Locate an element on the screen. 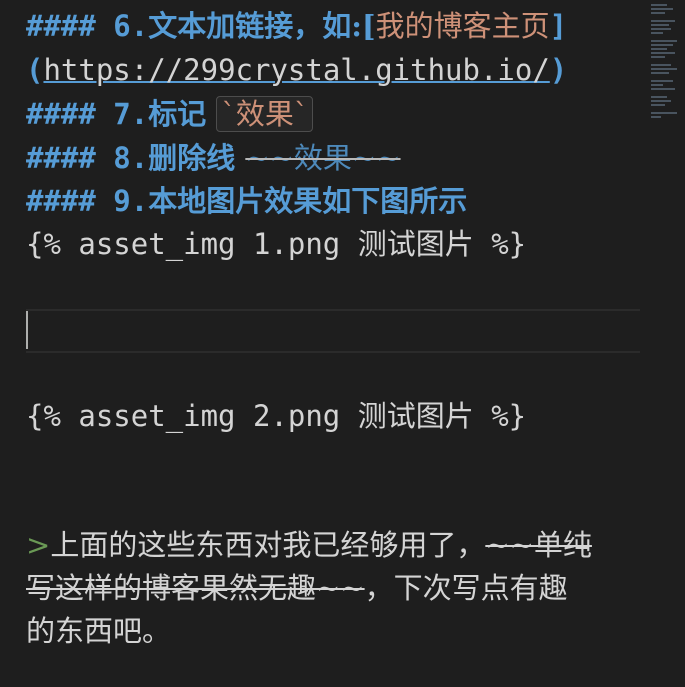 The height and width of the screenshot is (687, 685). asset-img-tag: {% asset_img 2.png 测试图片 %} is located at coordinates (276, 416).